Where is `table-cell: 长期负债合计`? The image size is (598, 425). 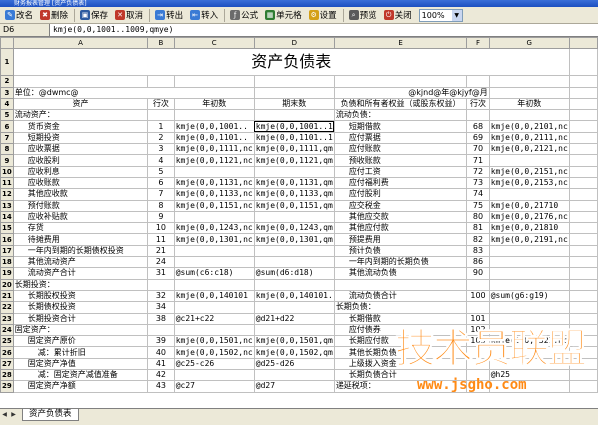
table-cell: 长期负债合计 is located at coordinates (400, 375).